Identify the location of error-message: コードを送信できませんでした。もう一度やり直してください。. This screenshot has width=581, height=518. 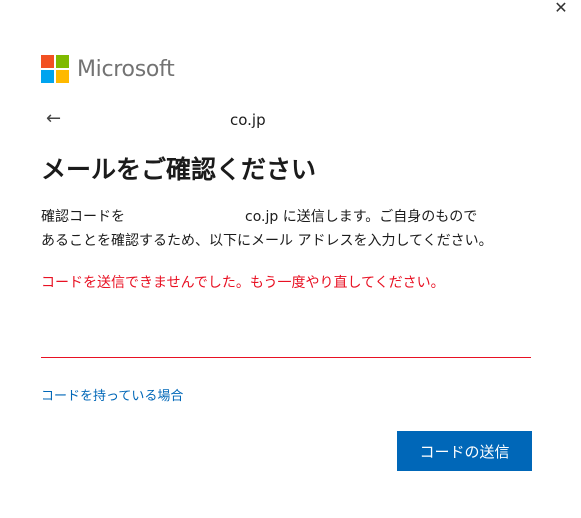
(243, 283).